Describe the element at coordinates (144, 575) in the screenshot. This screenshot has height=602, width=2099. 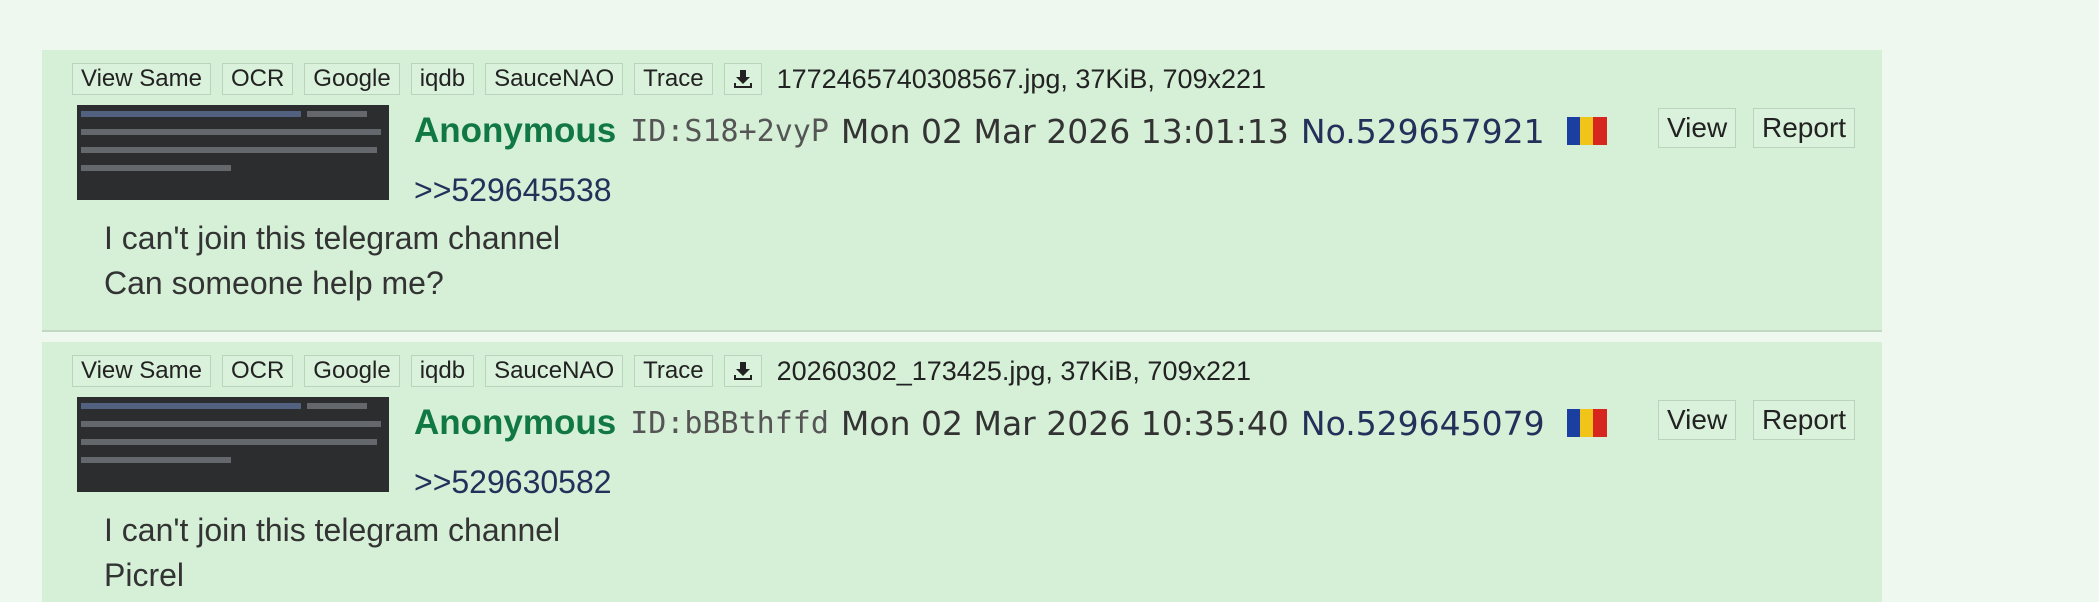
I see `post-line: Picrel` at that location.